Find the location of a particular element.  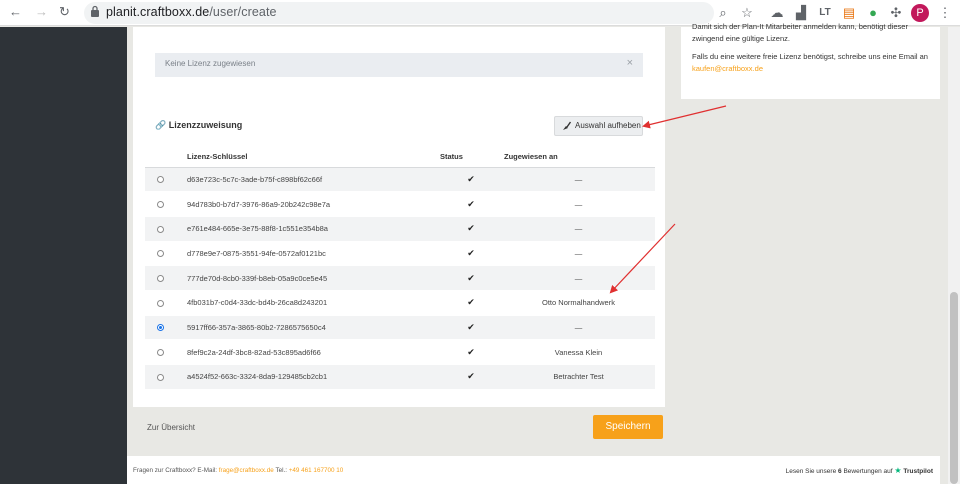

menu-kebab-icon: ⋮ is located at coordinates (945, 13).